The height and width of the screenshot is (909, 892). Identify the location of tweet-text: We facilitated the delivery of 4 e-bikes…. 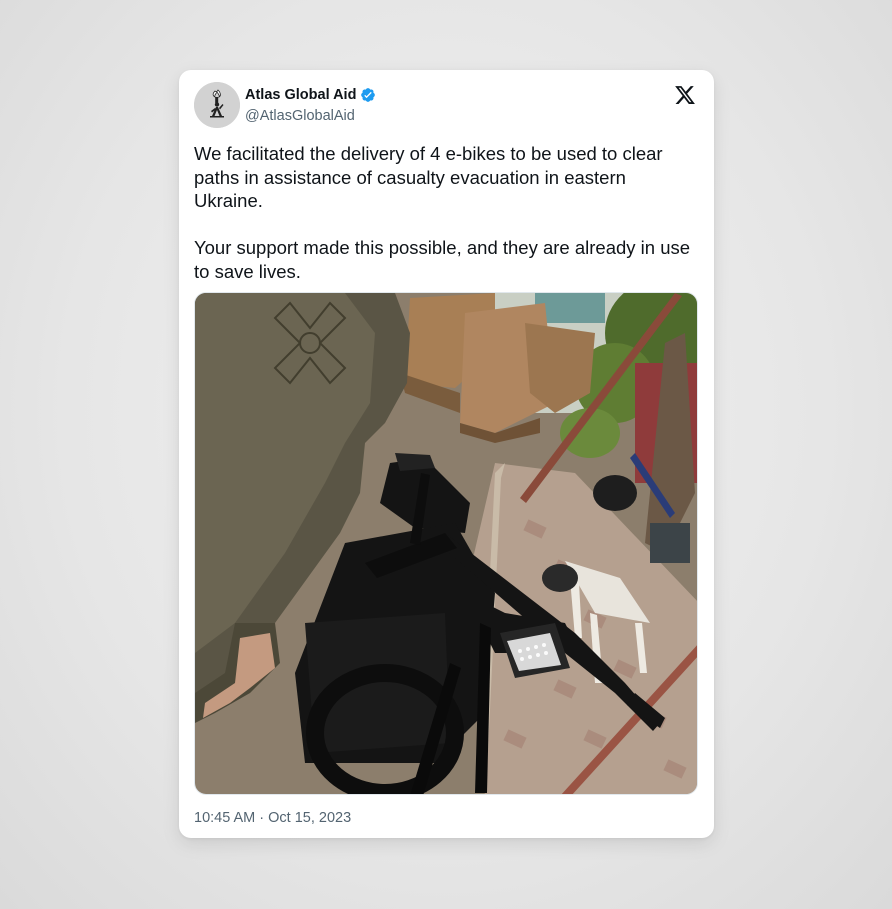
(442, 212).